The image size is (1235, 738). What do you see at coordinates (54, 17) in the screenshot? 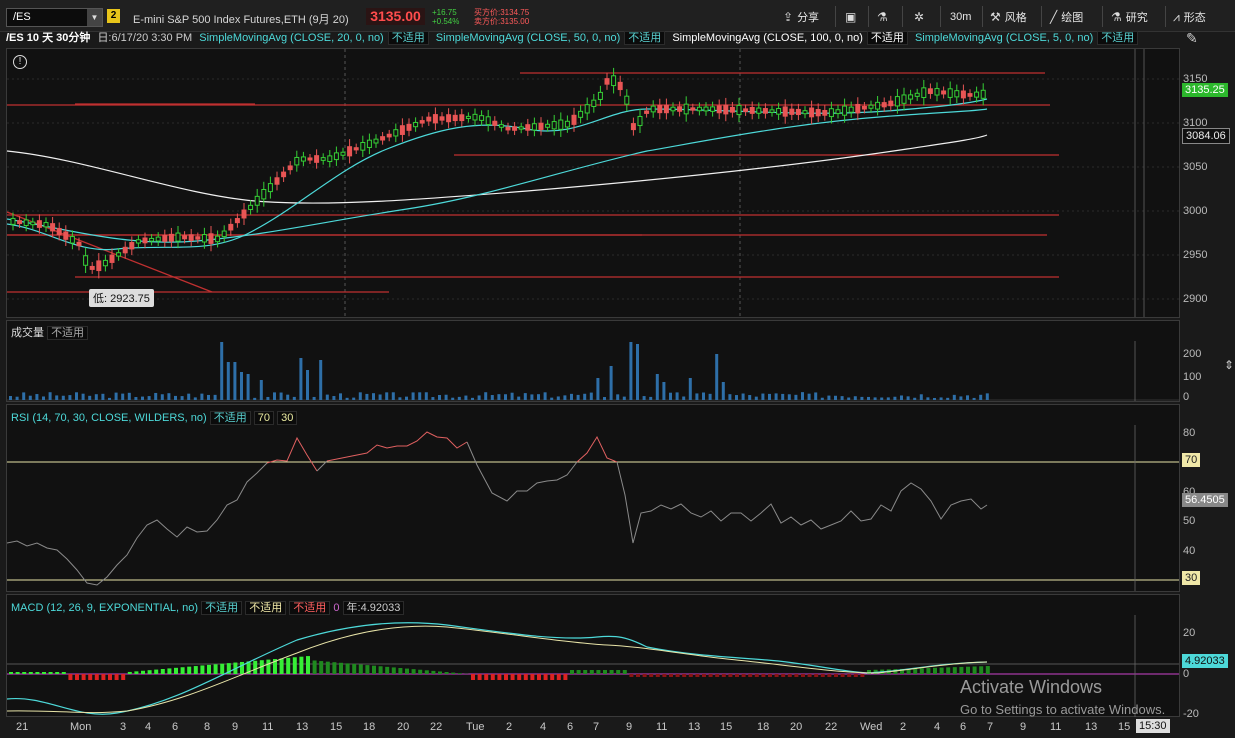
I see `symbol-input: /ES ▼` at bounding box center [54, 17].